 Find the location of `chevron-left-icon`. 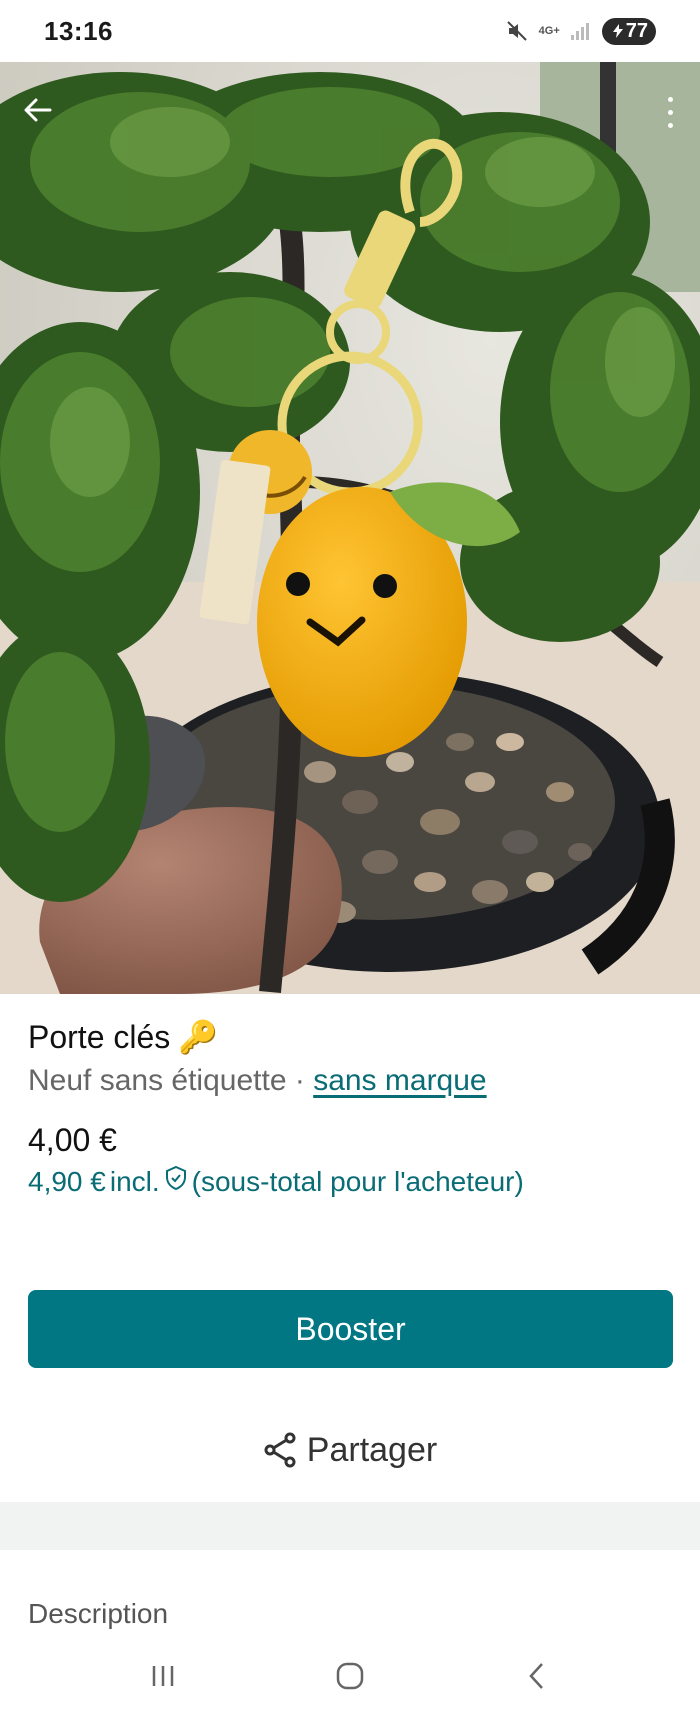

chevron-left-icon is located at coordinates (535, 1675).